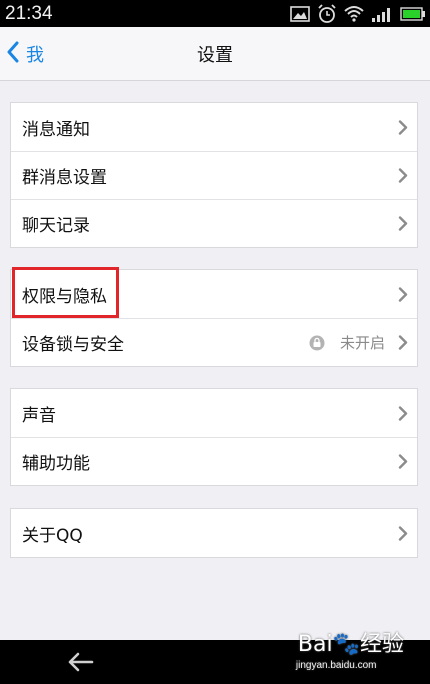  Describe the element at coordinates (413, 14) in the screenshot. I see `battery-icon` at that location.